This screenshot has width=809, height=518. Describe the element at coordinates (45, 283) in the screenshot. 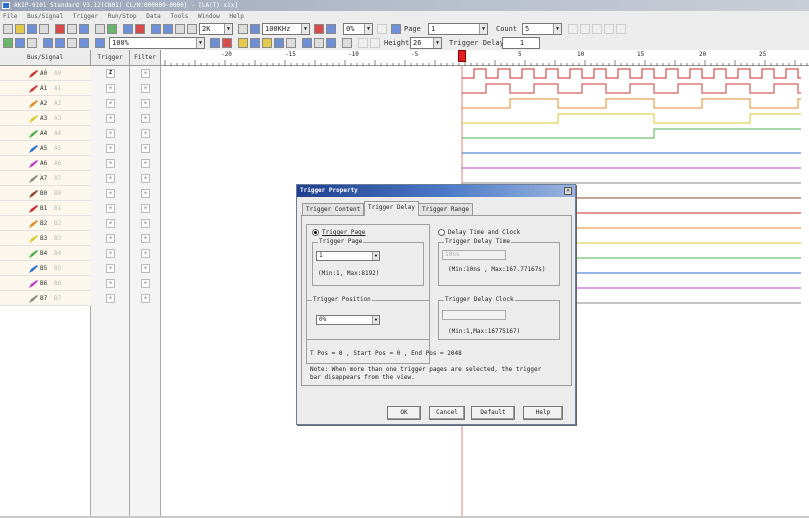

I see `signal-row: B6 B6` at that location.